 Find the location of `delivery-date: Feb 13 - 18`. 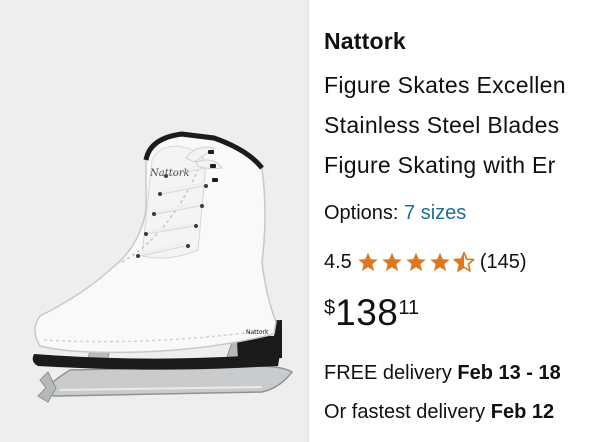

delivery-date: Feb 13 - 18 is located at coordinates (509, 373).